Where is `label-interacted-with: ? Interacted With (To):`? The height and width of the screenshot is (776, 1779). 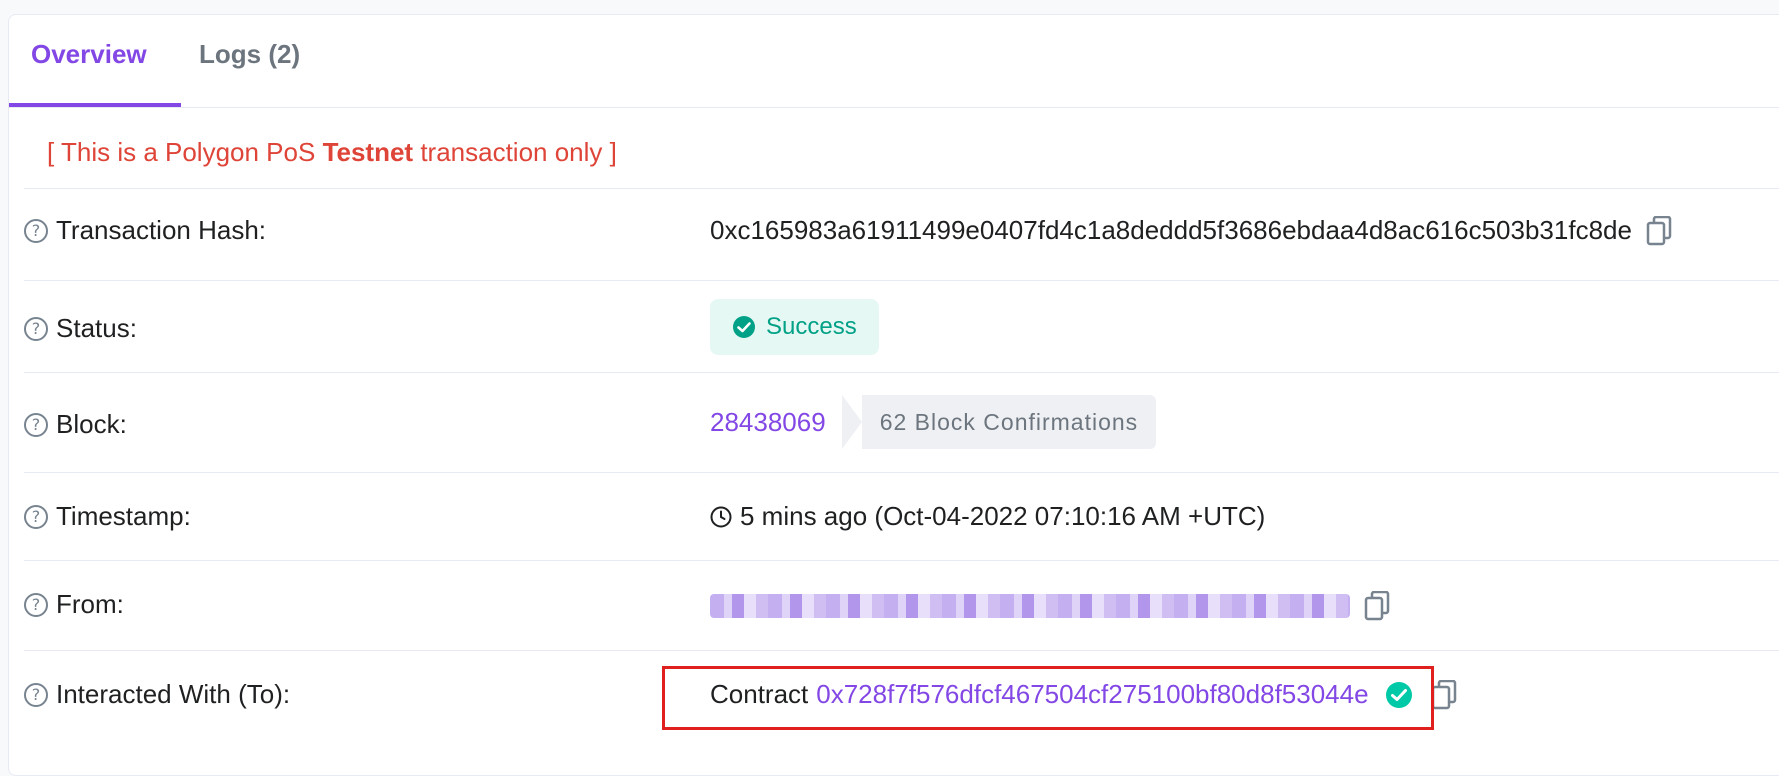
label-interacted-with: ? Interacted With (To): is located at coordinates (157, 694).